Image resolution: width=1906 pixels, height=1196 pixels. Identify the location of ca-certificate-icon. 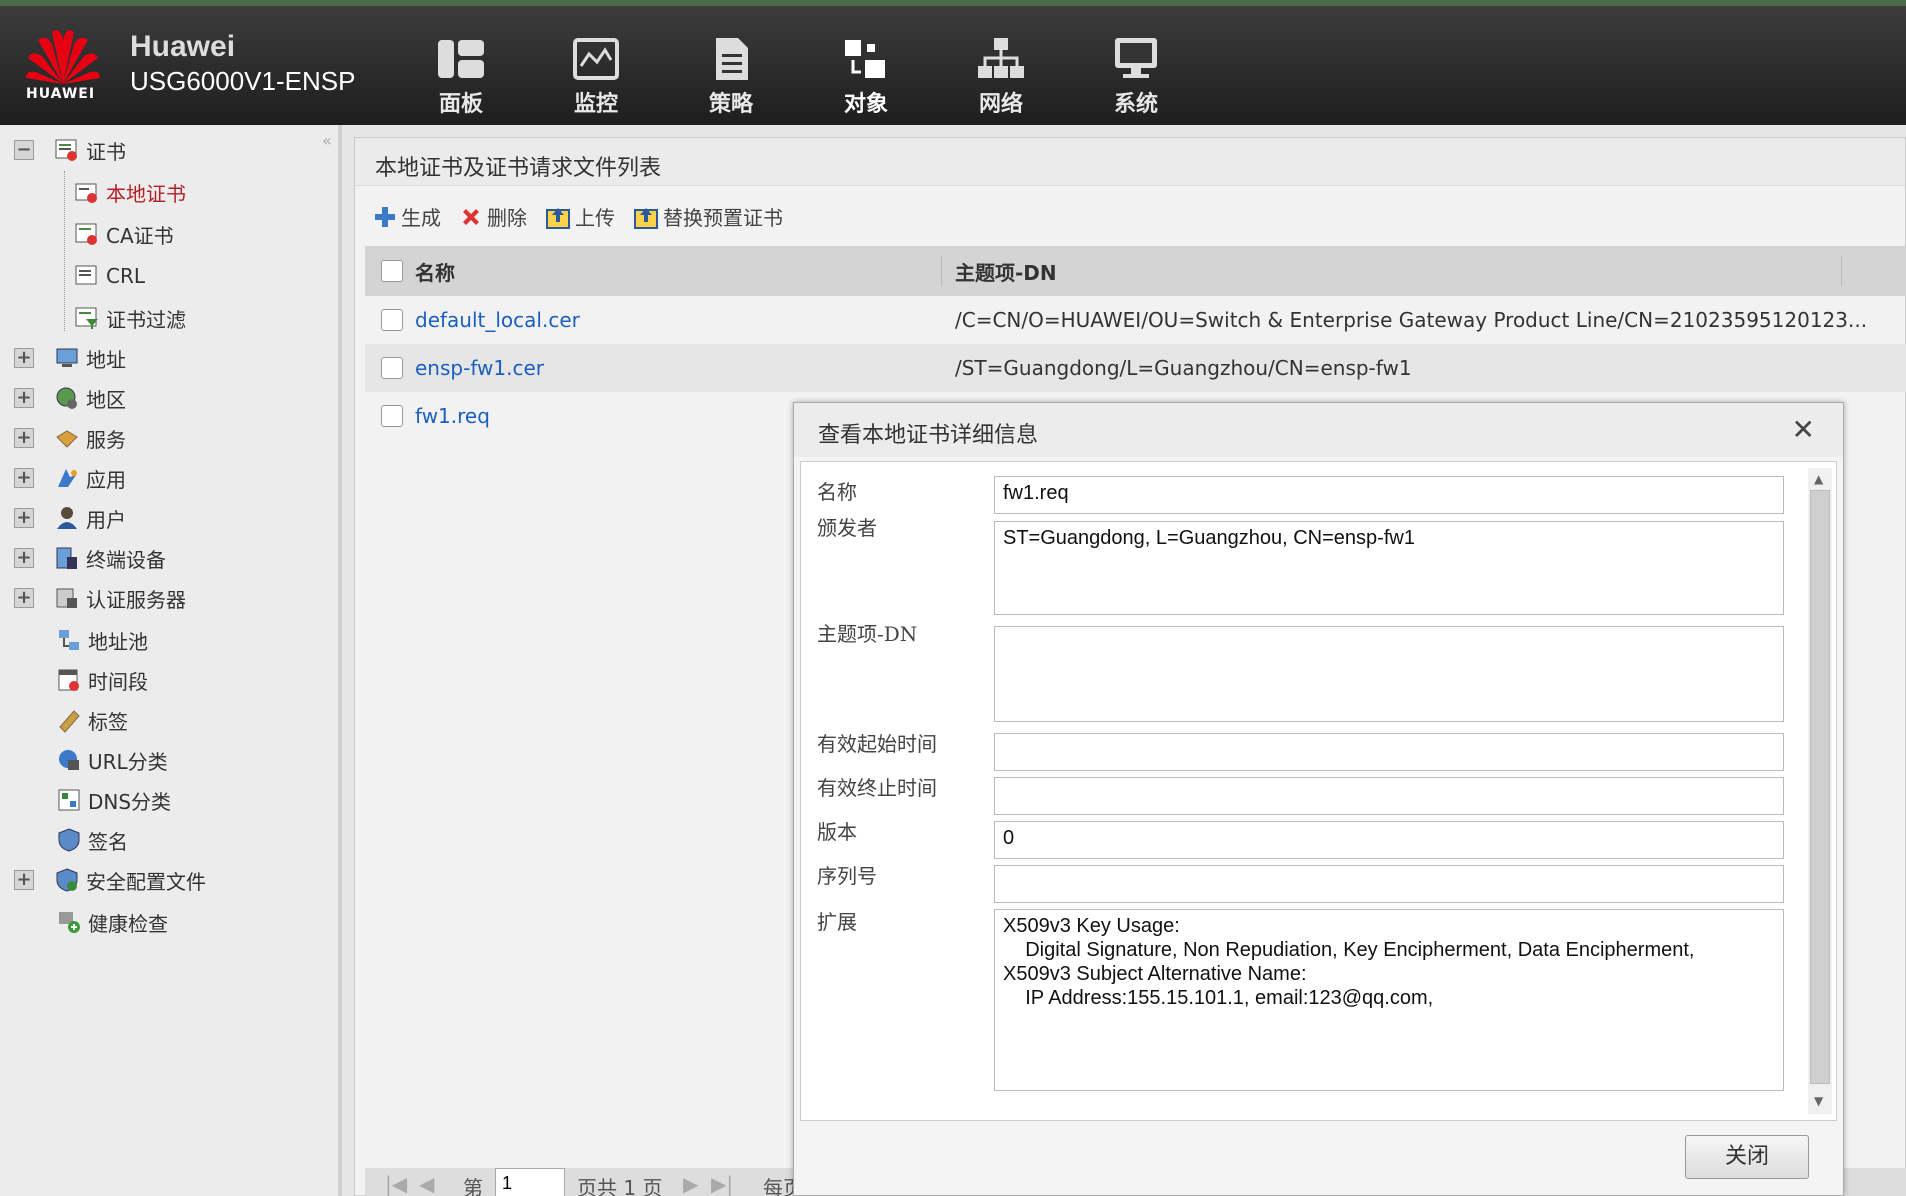
(86, 234).